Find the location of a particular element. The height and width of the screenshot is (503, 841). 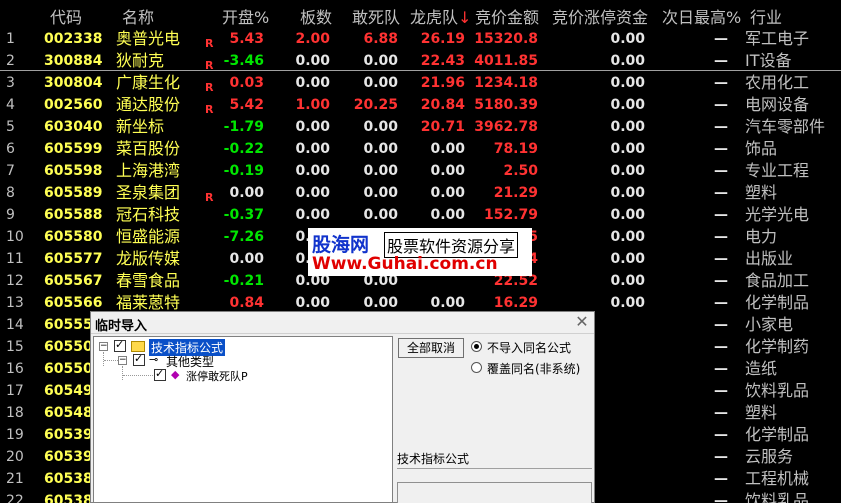

header-name: 名称 is located at coordinates (138, 16).